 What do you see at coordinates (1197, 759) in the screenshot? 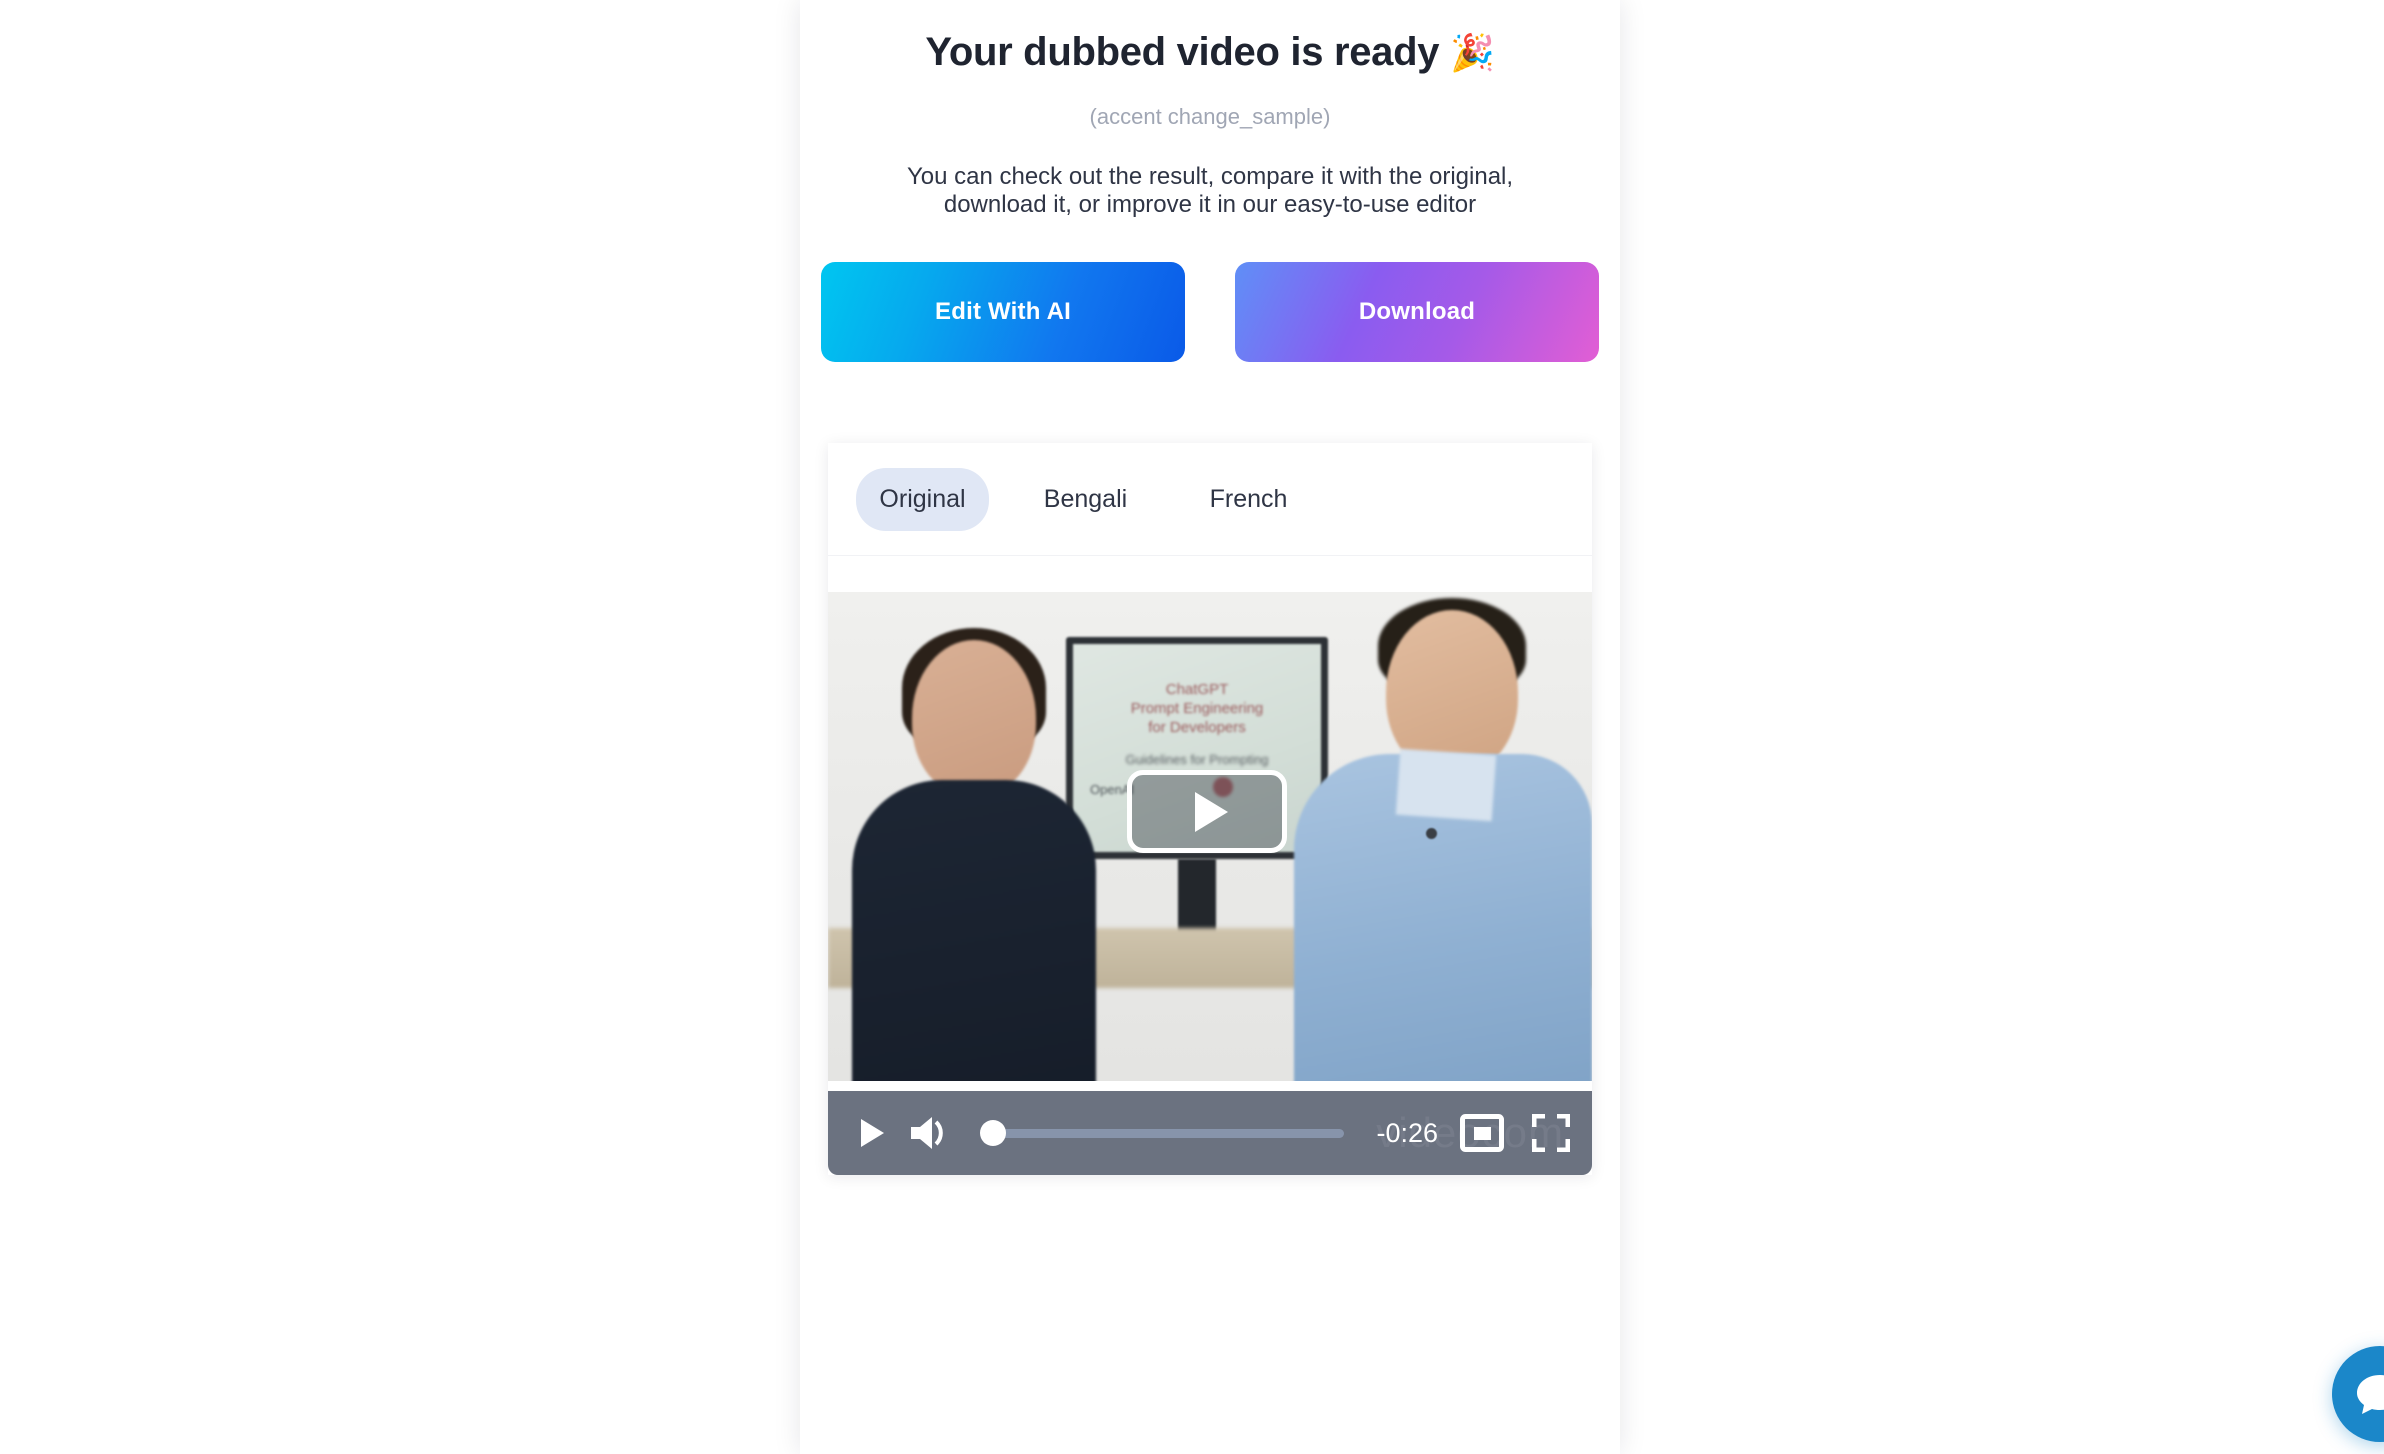
I see `slide-subtitle: Guidelines for Prompting` at bounding box center [1197, 759].